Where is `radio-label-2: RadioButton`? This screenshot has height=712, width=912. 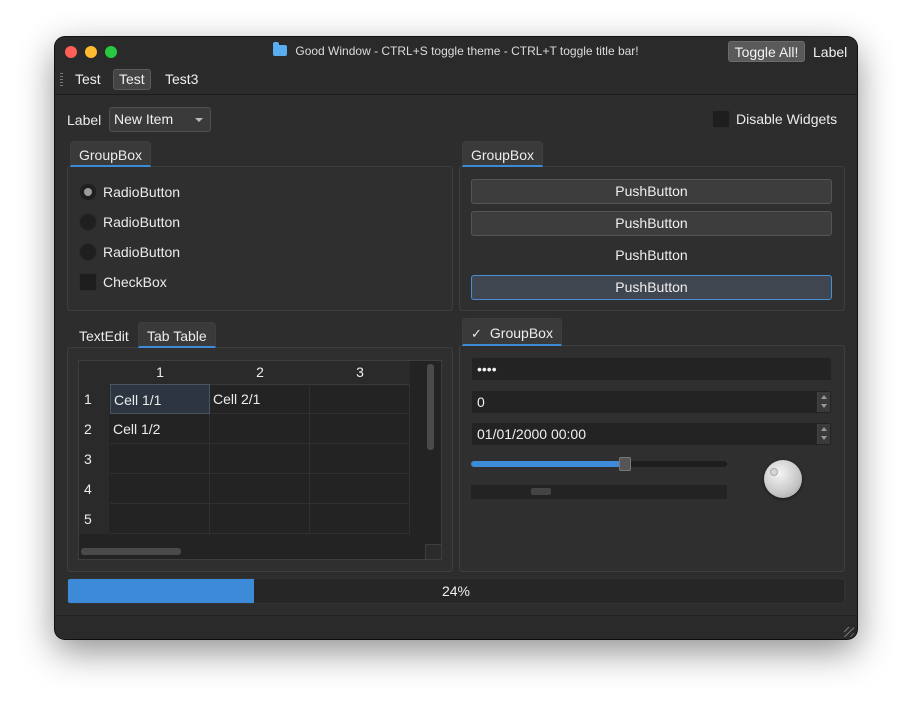 radio-label-2: RadioButton is located at coordinates (141, 222).